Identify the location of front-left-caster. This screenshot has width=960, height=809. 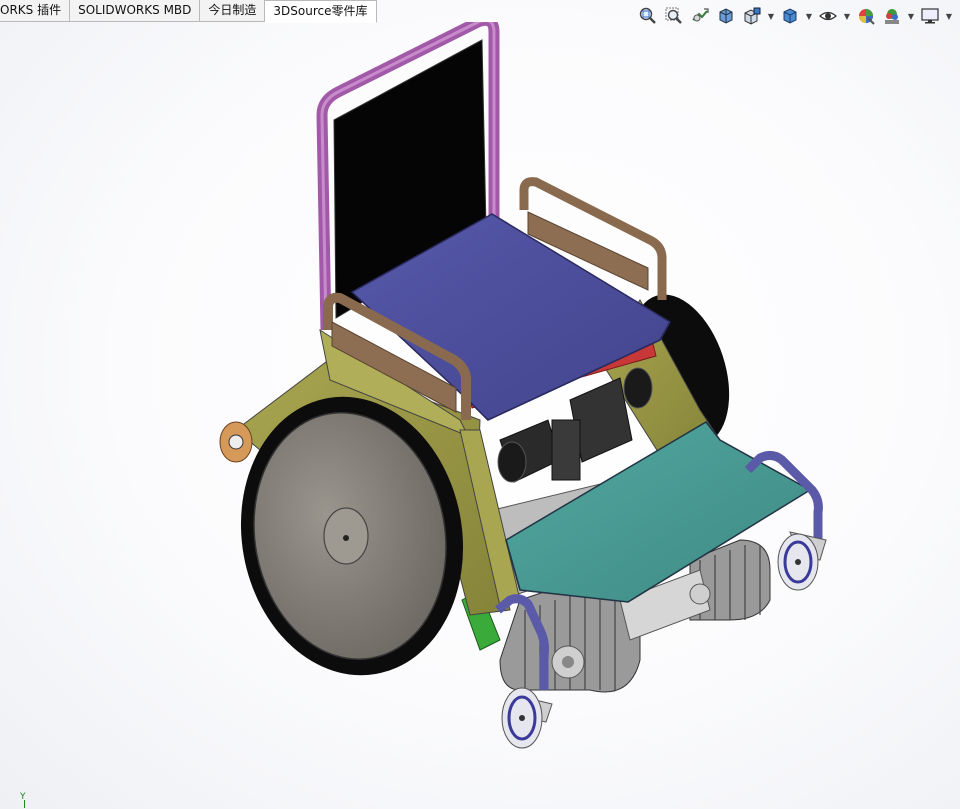
(527, 718).